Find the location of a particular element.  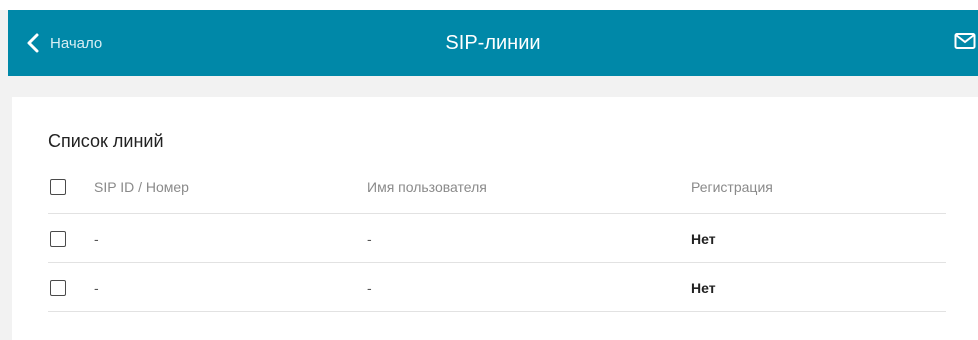

page-title: SIP-линии is located at coordinates (493, 43).